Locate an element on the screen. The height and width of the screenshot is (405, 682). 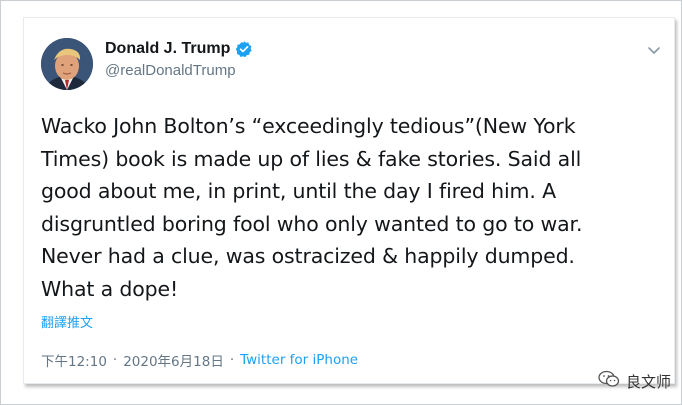
handle: @realDonaldTrump is located at coordinates (179, 70).